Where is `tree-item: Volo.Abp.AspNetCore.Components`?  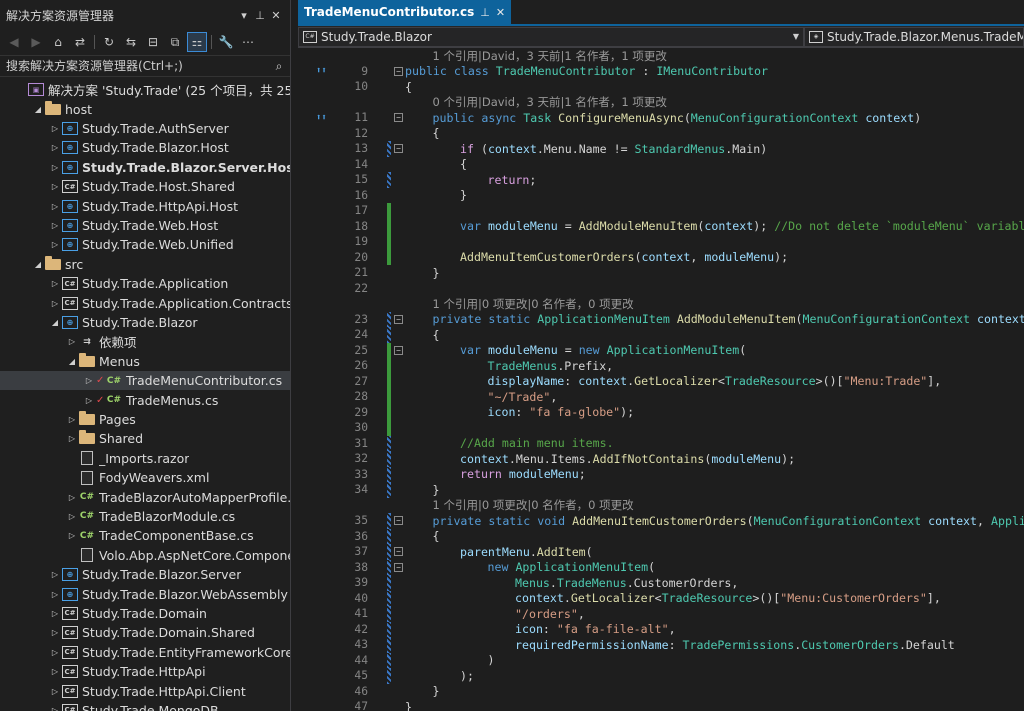 tree-item: Volo.Abp.AspNetCore.Components is located at coordinates (145, 555).